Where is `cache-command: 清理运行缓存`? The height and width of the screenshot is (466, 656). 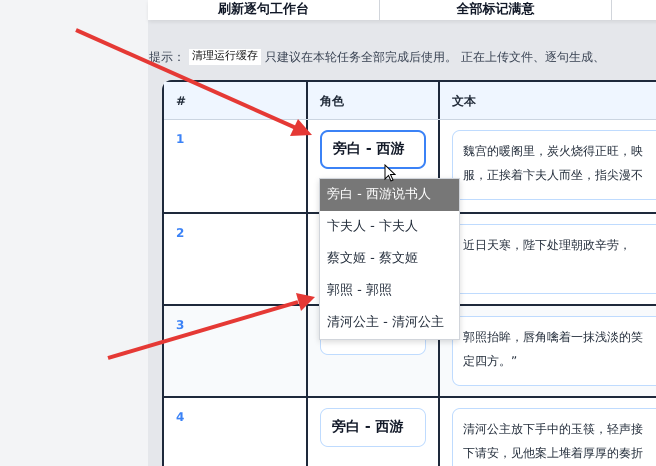
cache-command: 清理运行缓存 is located at coordinates (225, 57).